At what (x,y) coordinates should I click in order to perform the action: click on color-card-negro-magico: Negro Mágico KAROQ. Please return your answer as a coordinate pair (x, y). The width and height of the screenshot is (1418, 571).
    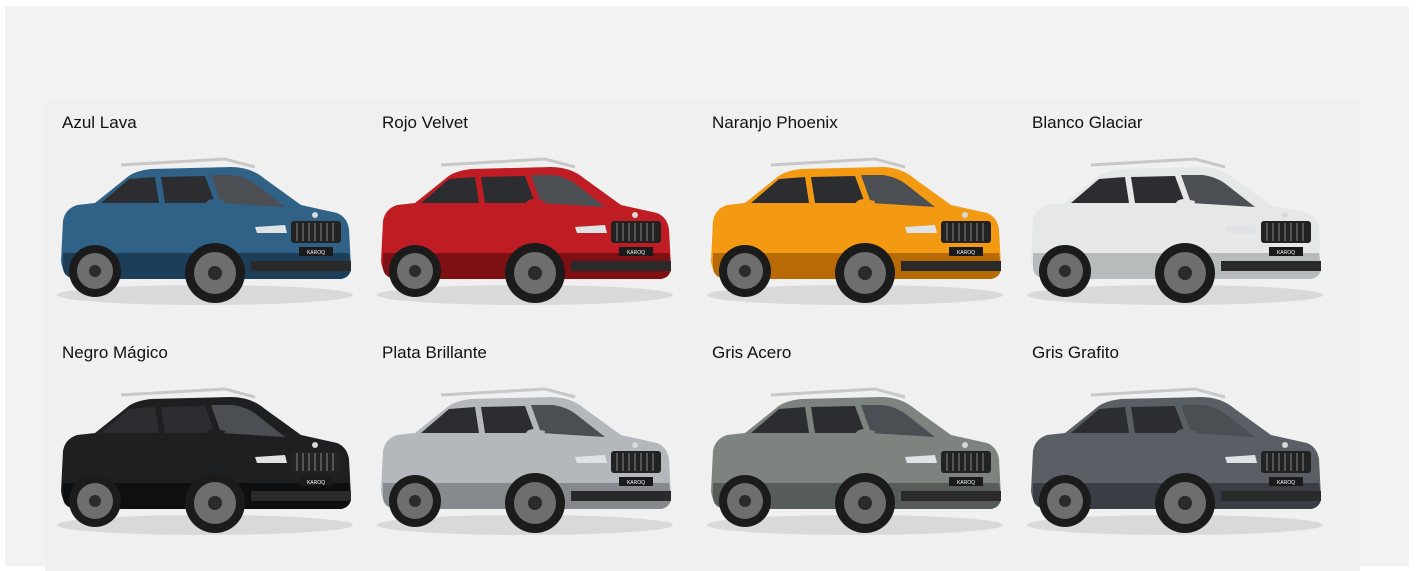
    Looking at the image, I should click on (199, 451).